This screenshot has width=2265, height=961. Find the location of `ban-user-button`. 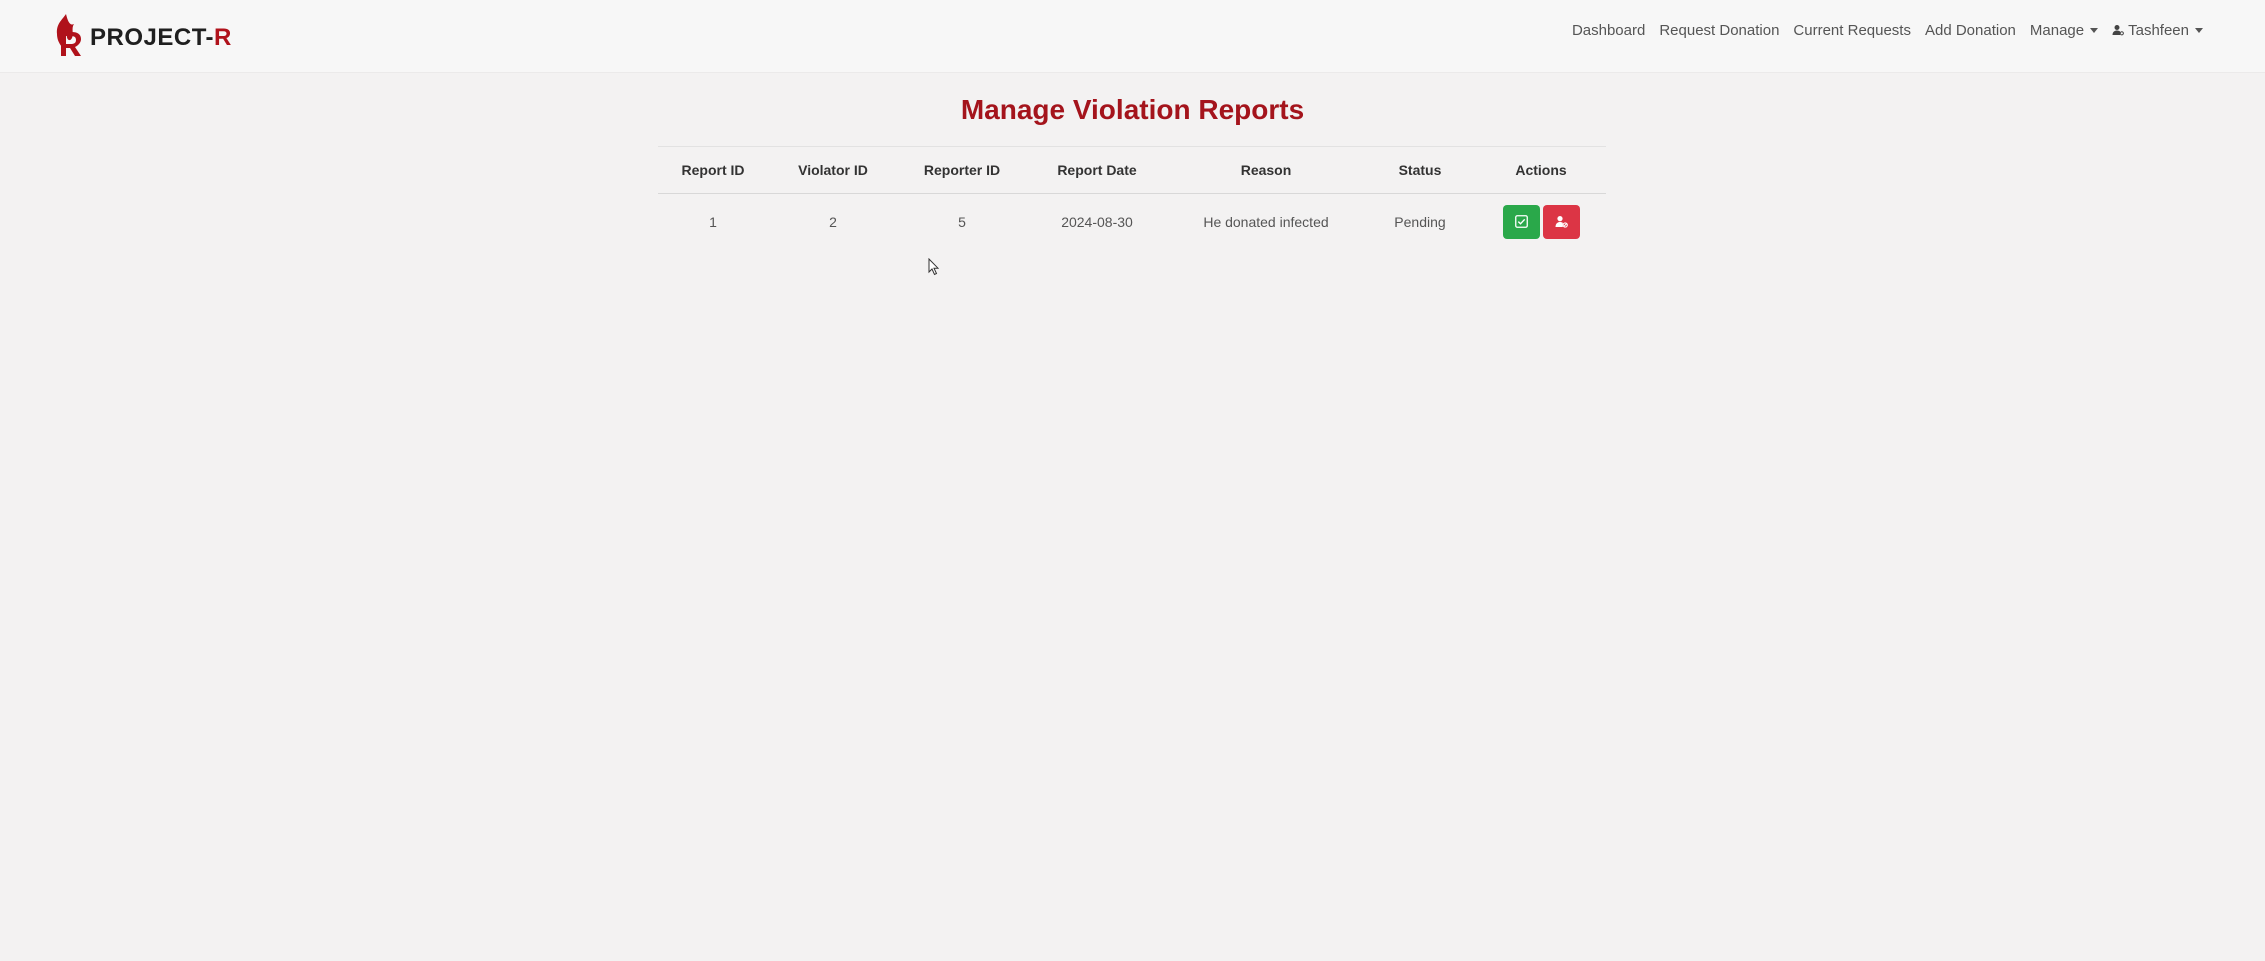

ban-user-button is located at coordinates (1561, 222).